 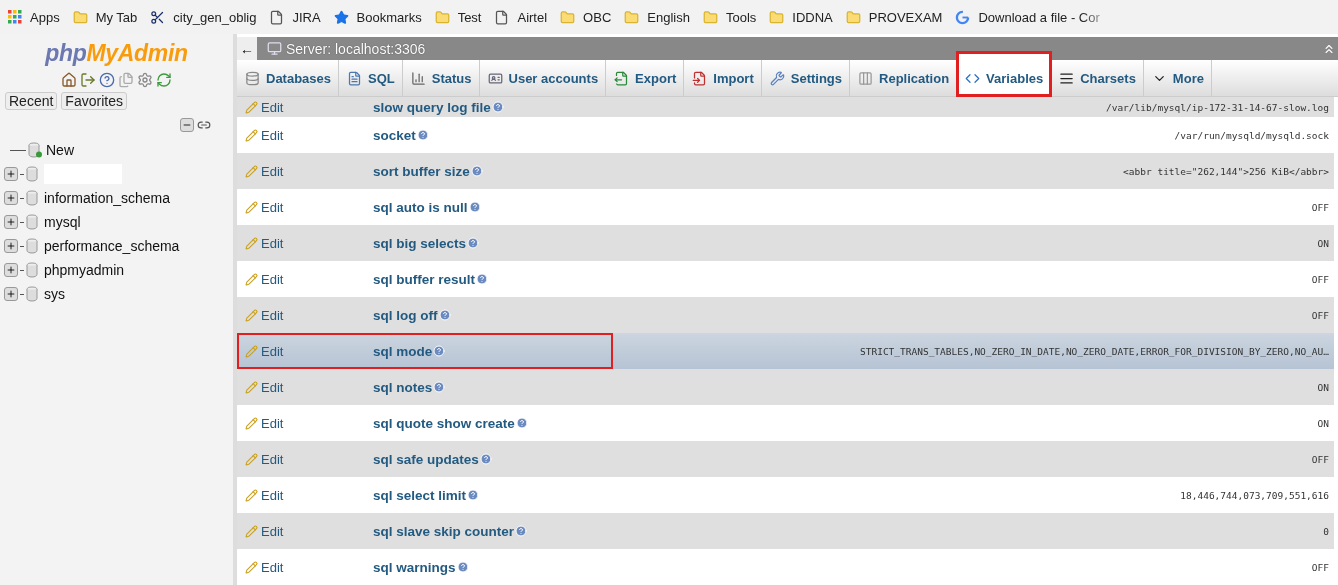 What do you see at coordinates (1097, 78) in the screenshot?
I see `nav-tab: Charsets` at bounding box center [1097, 78].